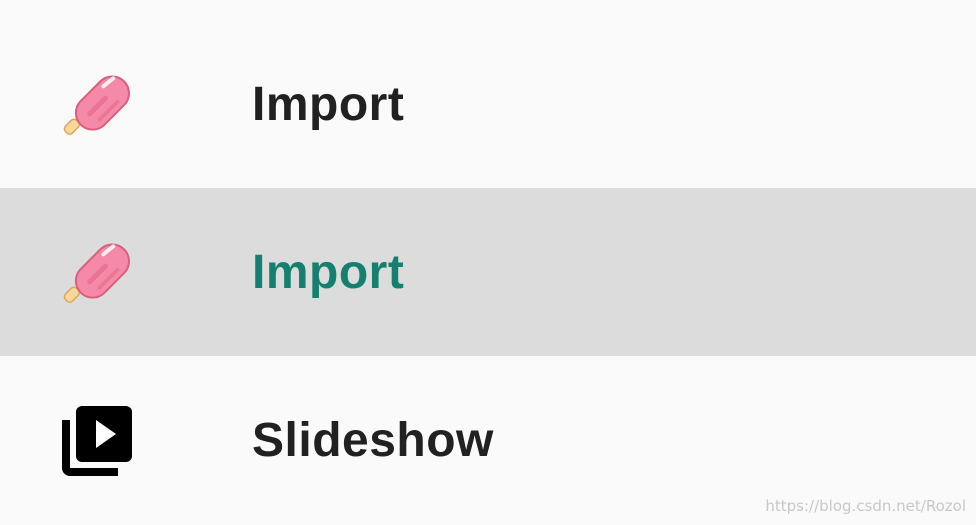 The height and width of the screenshot is (525, 976). What do you see at coordinates (373, 440) in the screenshot?
I see `menu-item-label: Slideshow` at bounding box center [373, 440].